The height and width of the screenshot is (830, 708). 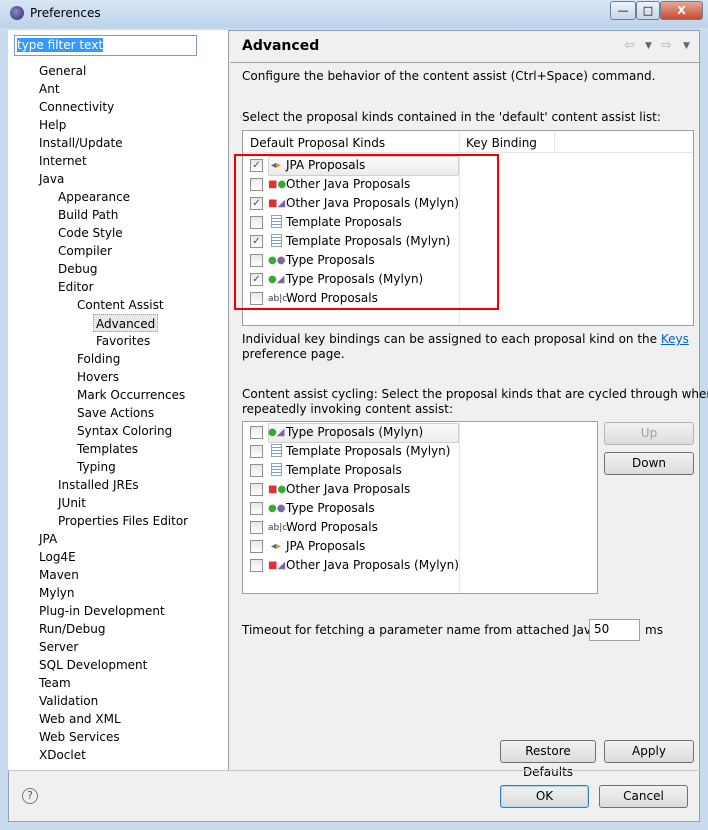 What do you see at coordinates (123, 341) in the screenshot?
I see `tree-item-favorites: Favorites` at bounding box center [123, 341].